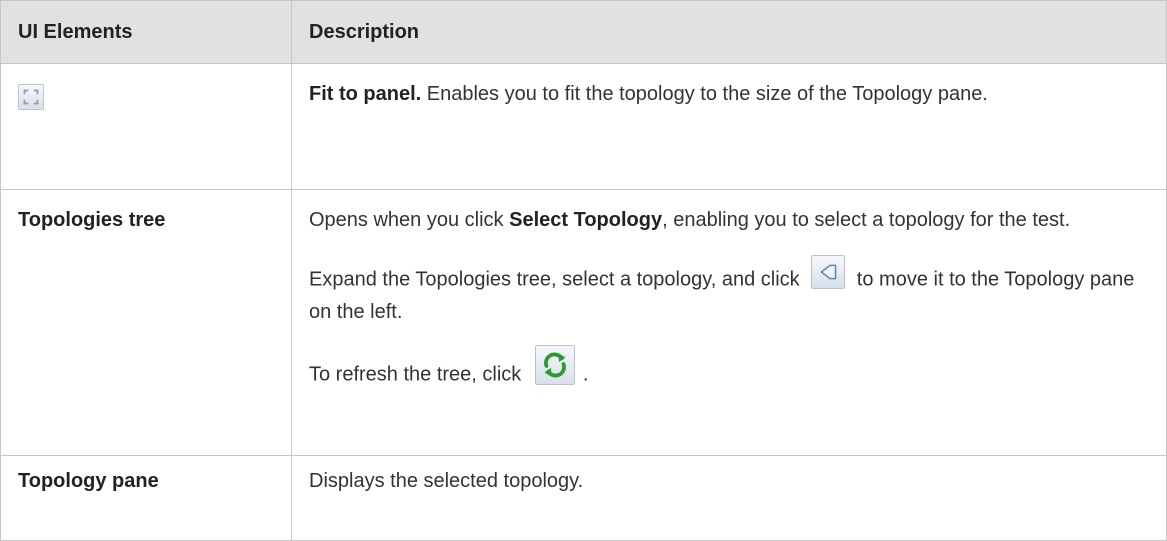 The width and height of the screenshot is (1167, 541). I want to click on table-header-row: UI Elements Description, so click(583, 32).